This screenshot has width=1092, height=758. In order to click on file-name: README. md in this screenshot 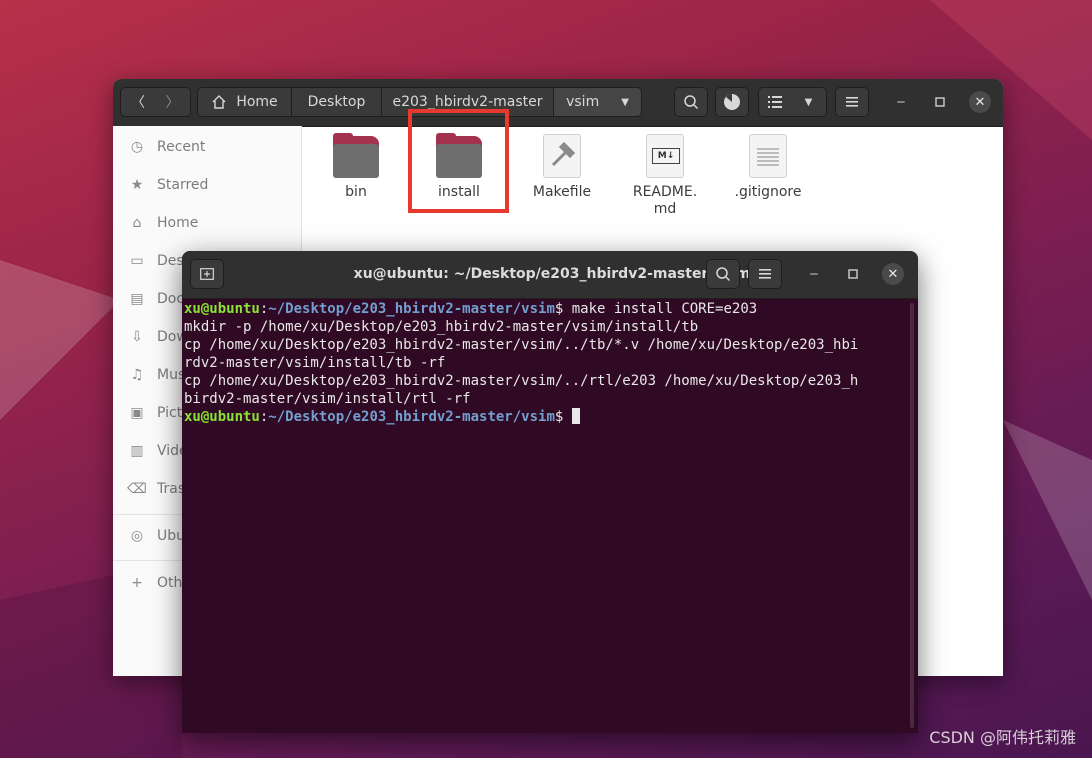, I will do `click(665, 201)`.